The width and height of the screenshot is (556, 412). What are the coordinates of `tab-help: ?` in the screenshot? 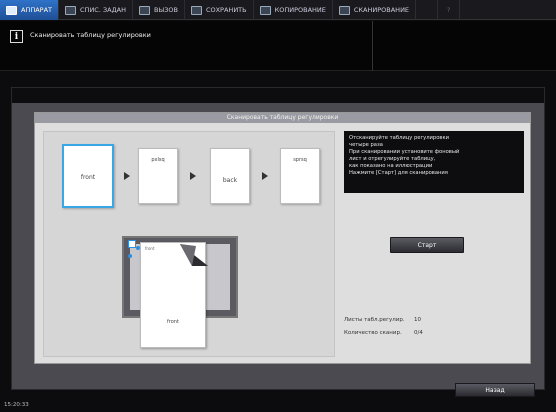 It's located at (449, 10).